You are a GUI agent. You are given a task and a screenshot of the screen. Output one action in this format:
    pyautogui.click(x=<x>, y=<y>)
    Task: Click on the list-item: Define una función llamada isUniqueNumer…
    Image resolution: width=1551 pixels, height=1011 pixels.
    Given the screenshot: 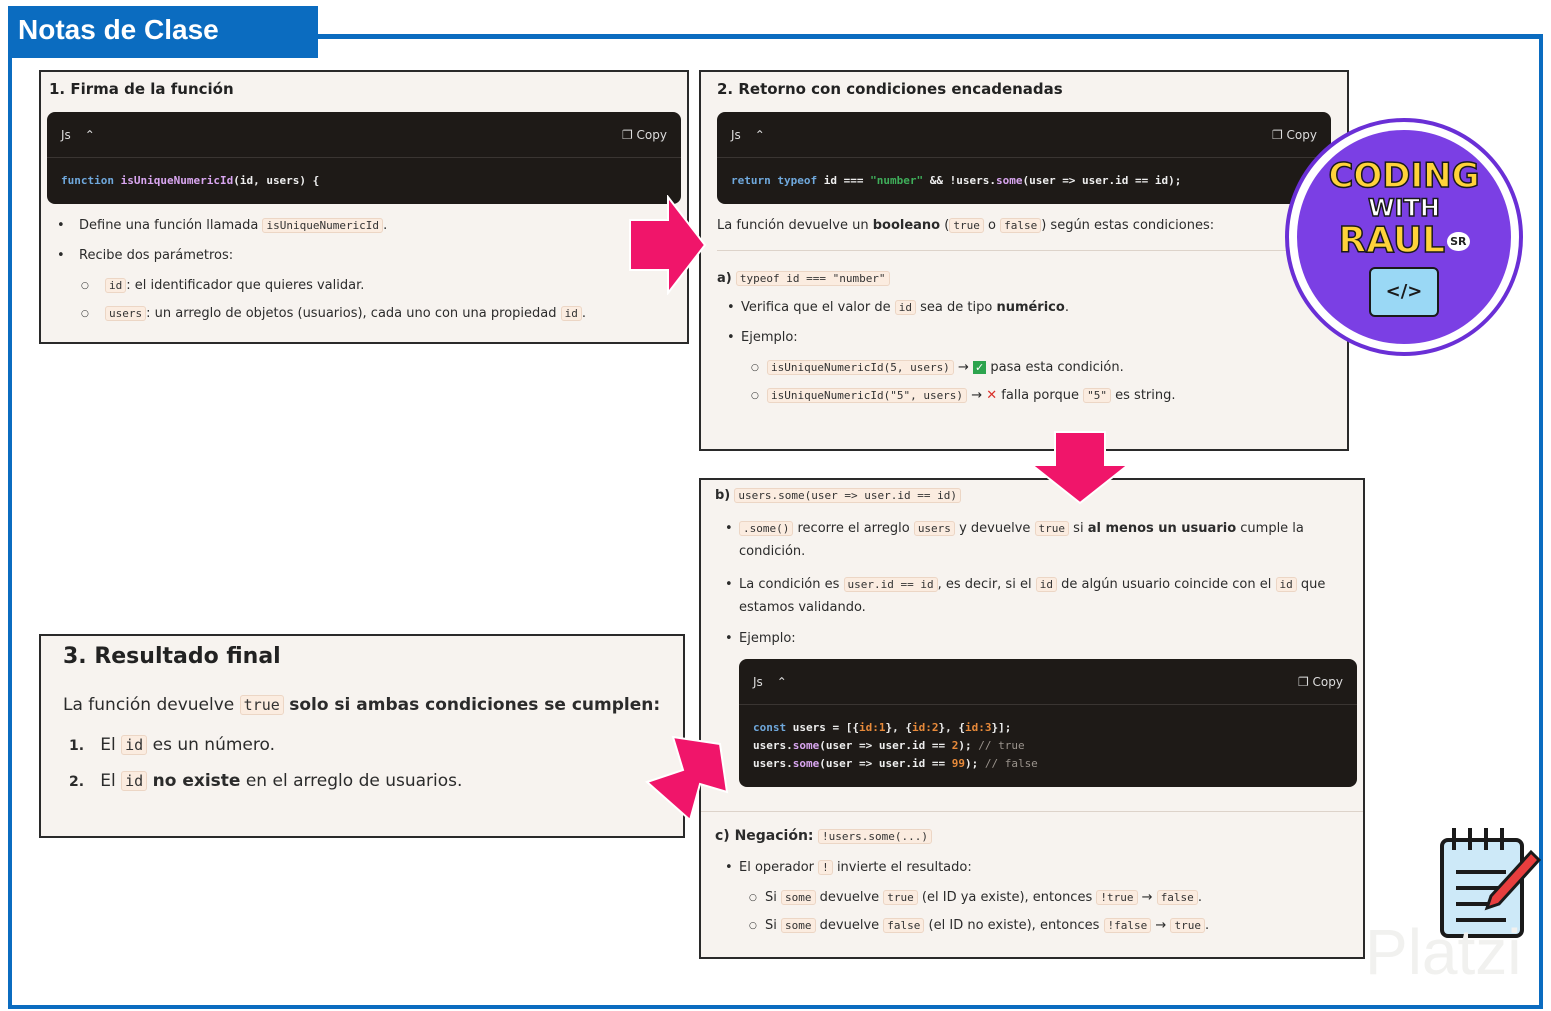 What is the action you would take?
    pyautogui.click(x=364, y=226)
    